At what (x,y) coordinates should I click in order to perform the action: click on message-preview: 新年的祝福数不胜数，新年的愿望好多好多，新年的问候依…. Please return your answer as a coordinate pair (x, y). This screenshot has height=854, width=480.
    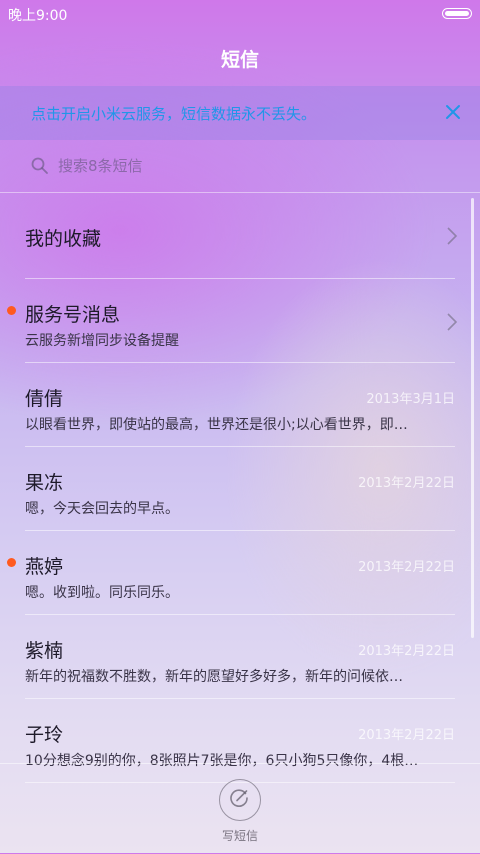
    Looking at the image, I should click on (214, 677).